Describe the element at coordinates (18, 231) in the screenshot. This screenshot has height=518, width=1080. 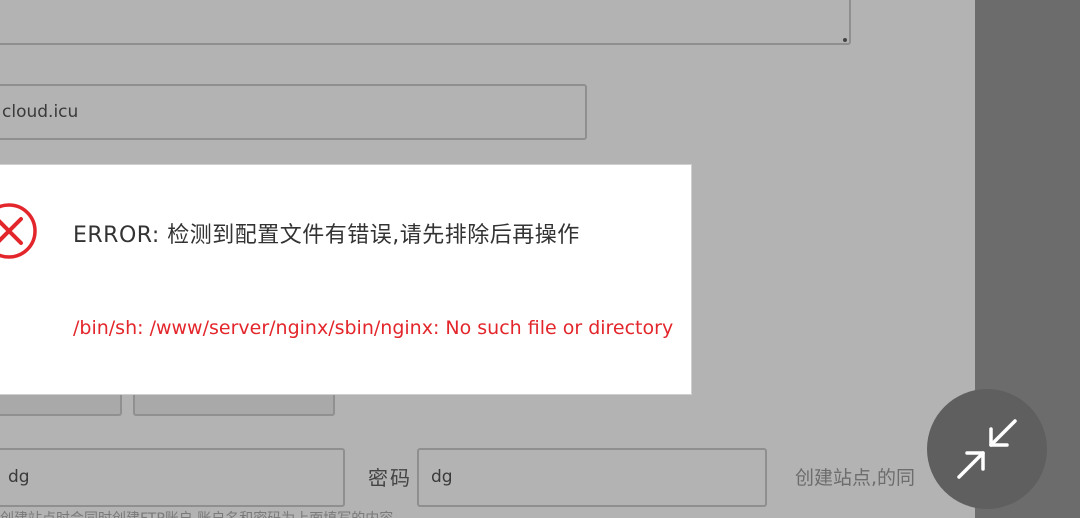
I see `error-x-circle-icon` at that location.